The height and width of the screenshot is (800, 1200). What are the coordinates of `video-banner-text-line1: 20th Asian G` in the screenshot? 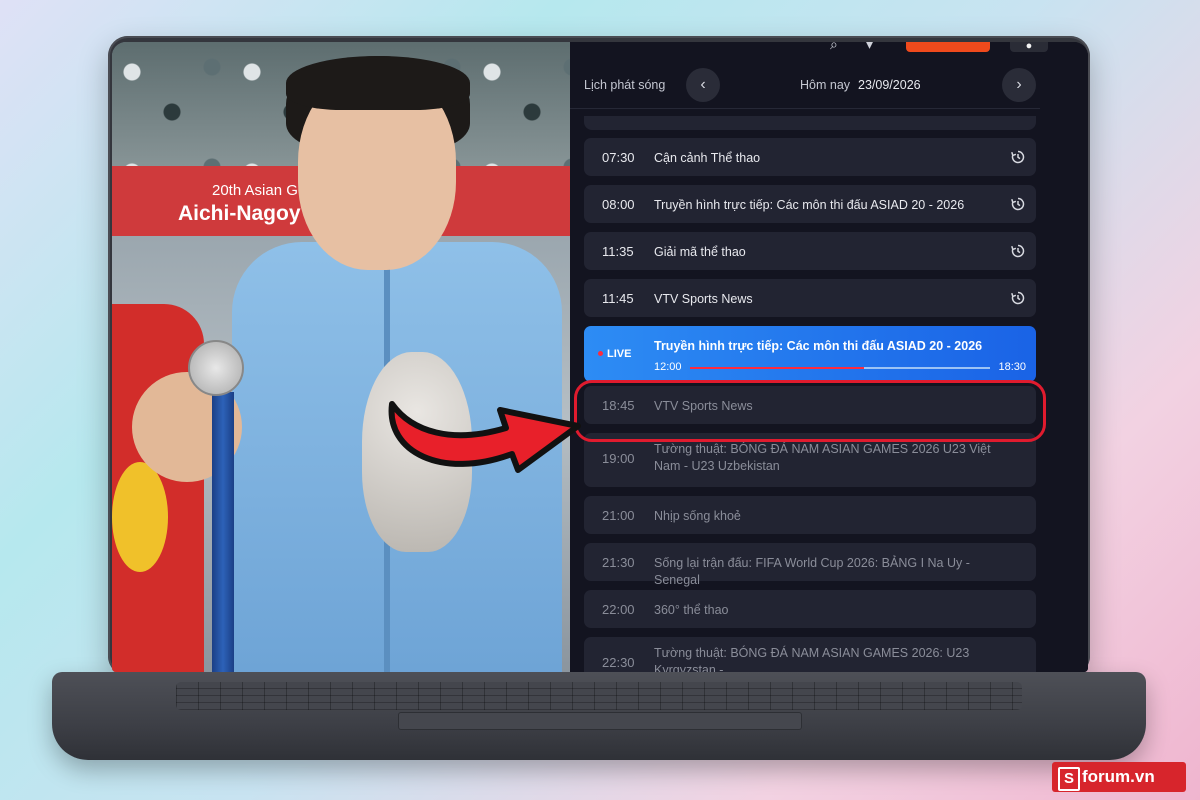 It's located at (255, 190).